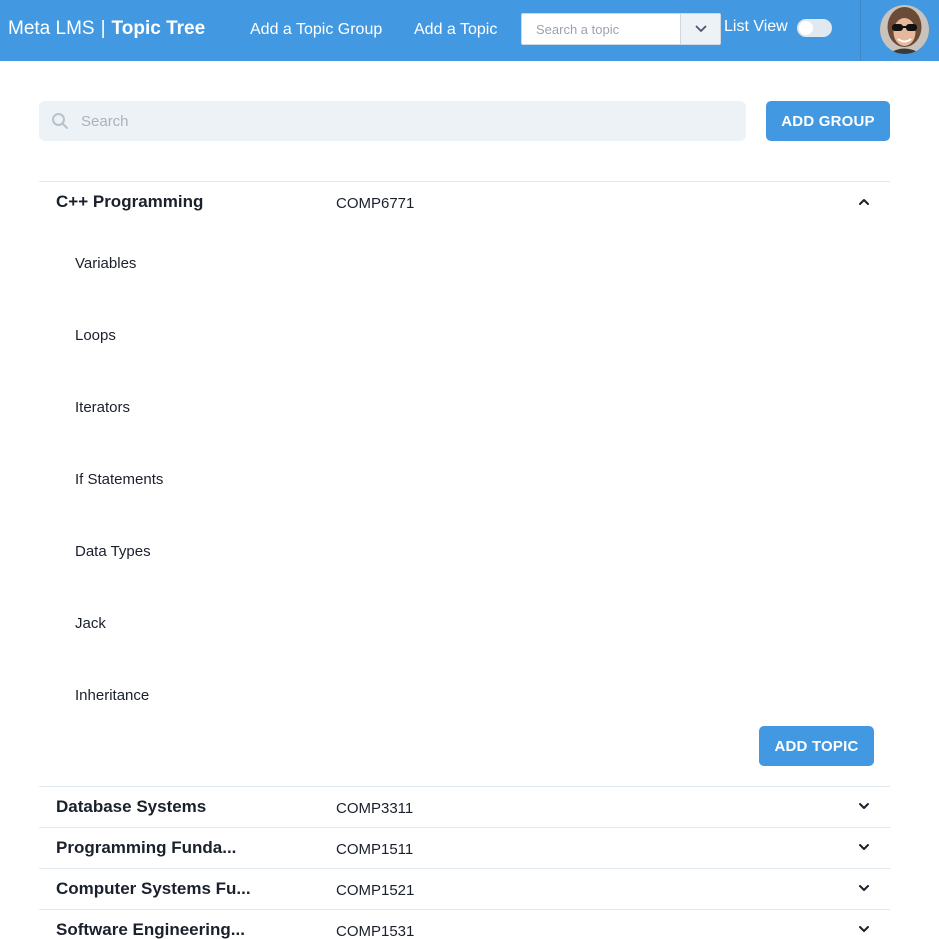 The width and height of the screenshot is (939, 939). I want to click on group-title: Database Systems, so click(131, 806).